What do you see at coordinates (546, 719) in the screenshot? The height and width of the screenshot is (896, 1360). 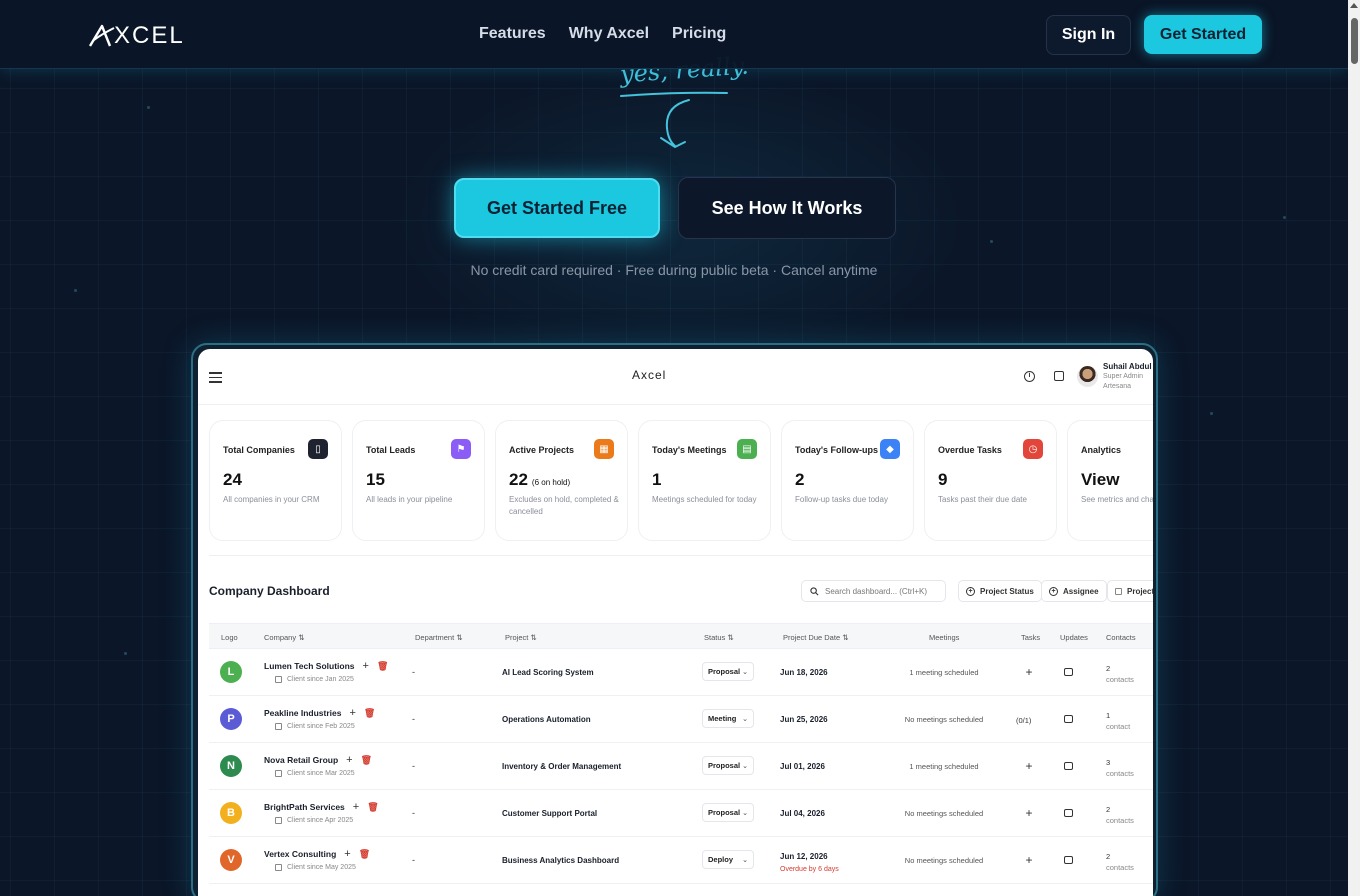 I see `project-name: Operations Automation` at bounding box center [546, 719].